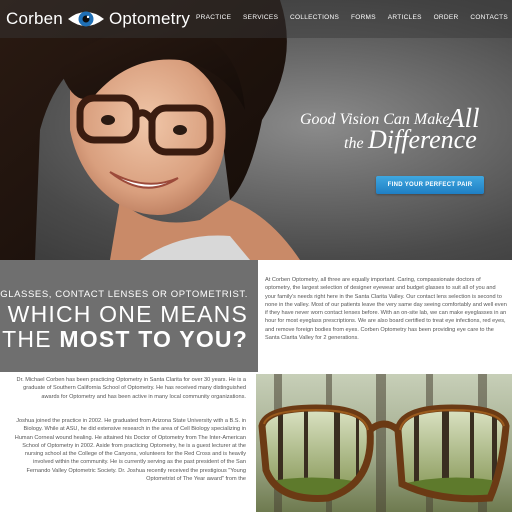 This screenshot has width=512, height=512. I want to click on find-perfect-pair-button: FIND YOUR PERFECT PAIR, so click(430, 185).